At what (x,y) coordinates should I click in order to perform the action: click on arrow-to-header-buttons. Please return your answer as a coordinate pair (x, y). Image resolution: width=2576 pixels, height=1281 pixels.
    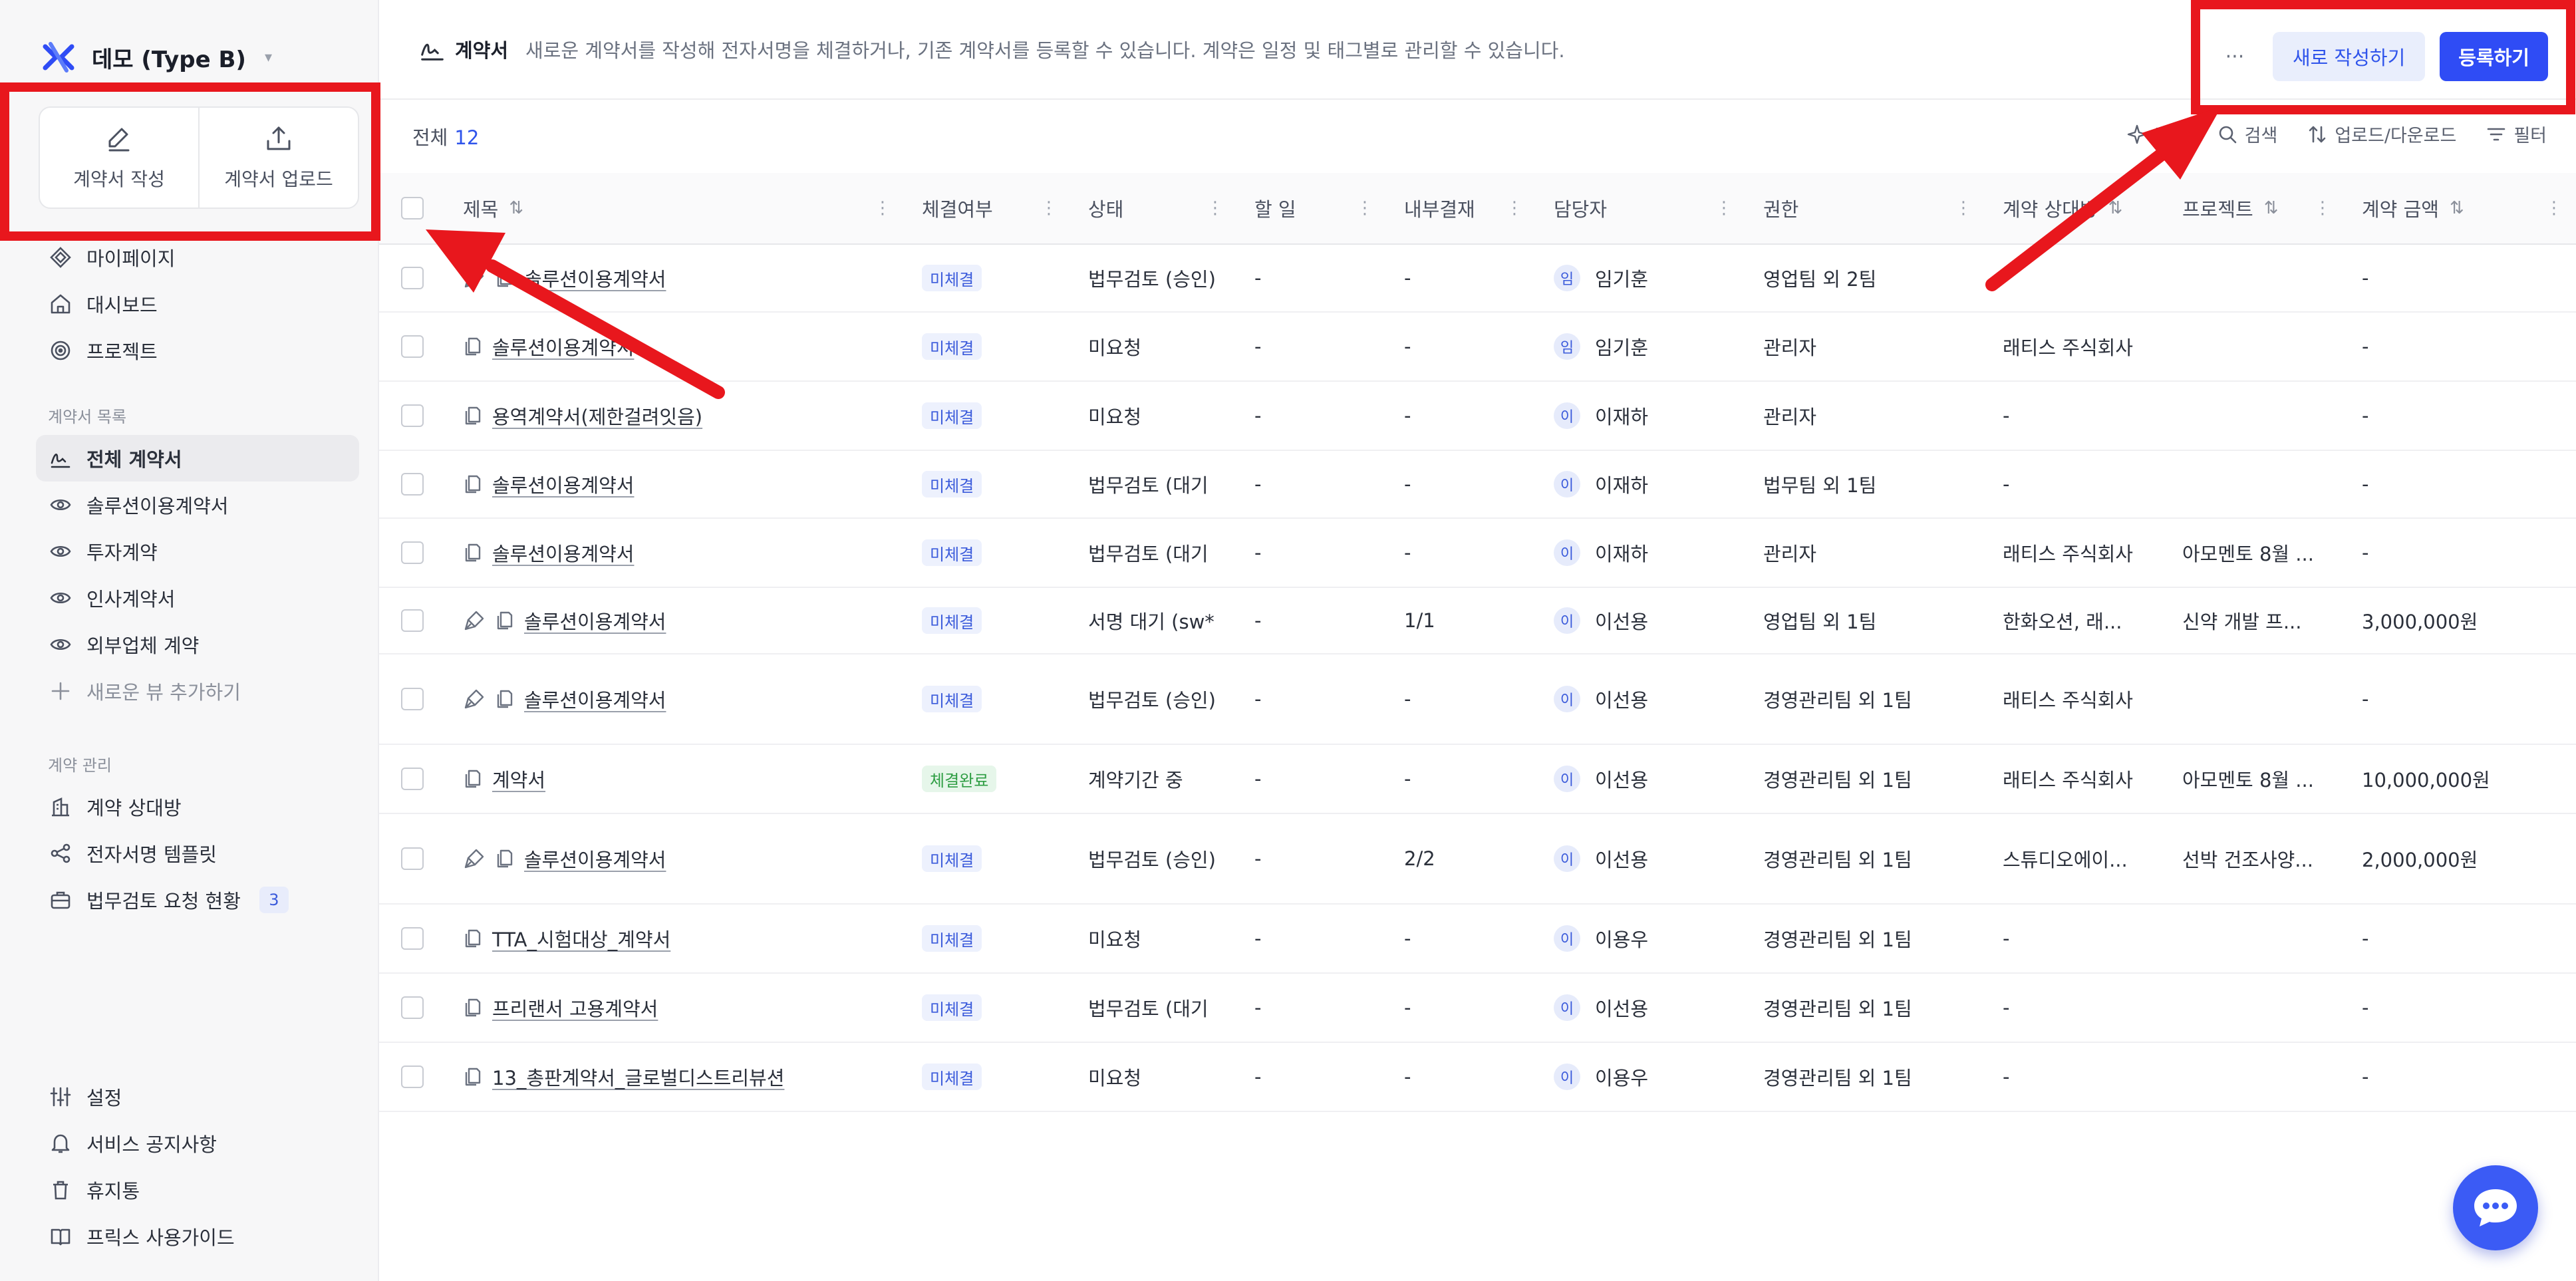
    Looking at the image, I should click on (2076, 219).